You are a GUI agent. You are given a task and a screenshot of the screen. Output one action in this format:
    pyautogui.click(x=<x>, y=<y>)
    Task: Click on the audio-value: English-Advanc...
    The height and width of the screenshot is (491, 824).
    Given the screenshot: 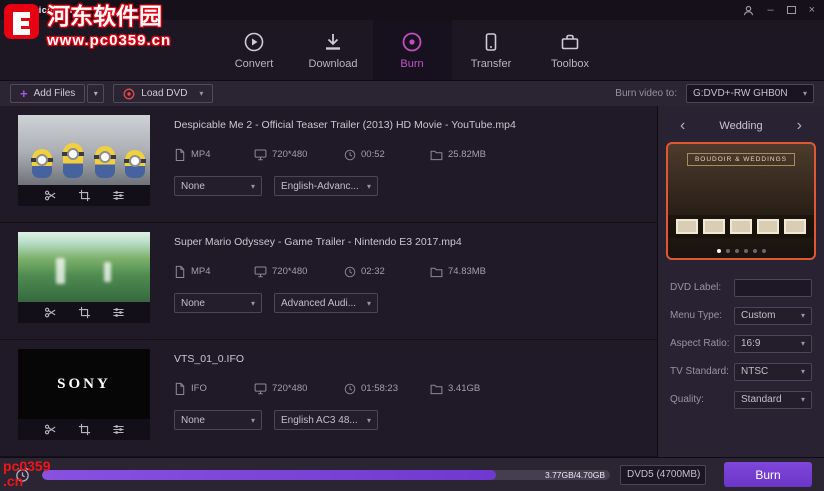 What is the action you would take?
    pyautogui.click(x=320, y=186)
    